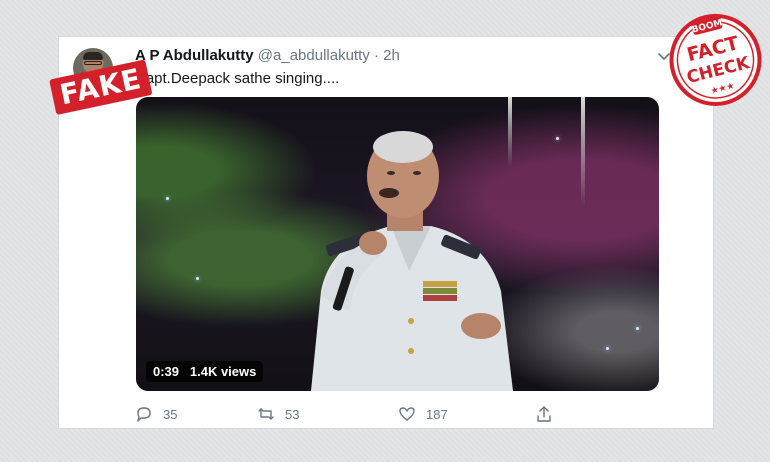 This screenshot has width=770, height=462. Describe the element at coordinates (278, 414) in the screenshot. I see `retweet-action: 53` at that location.